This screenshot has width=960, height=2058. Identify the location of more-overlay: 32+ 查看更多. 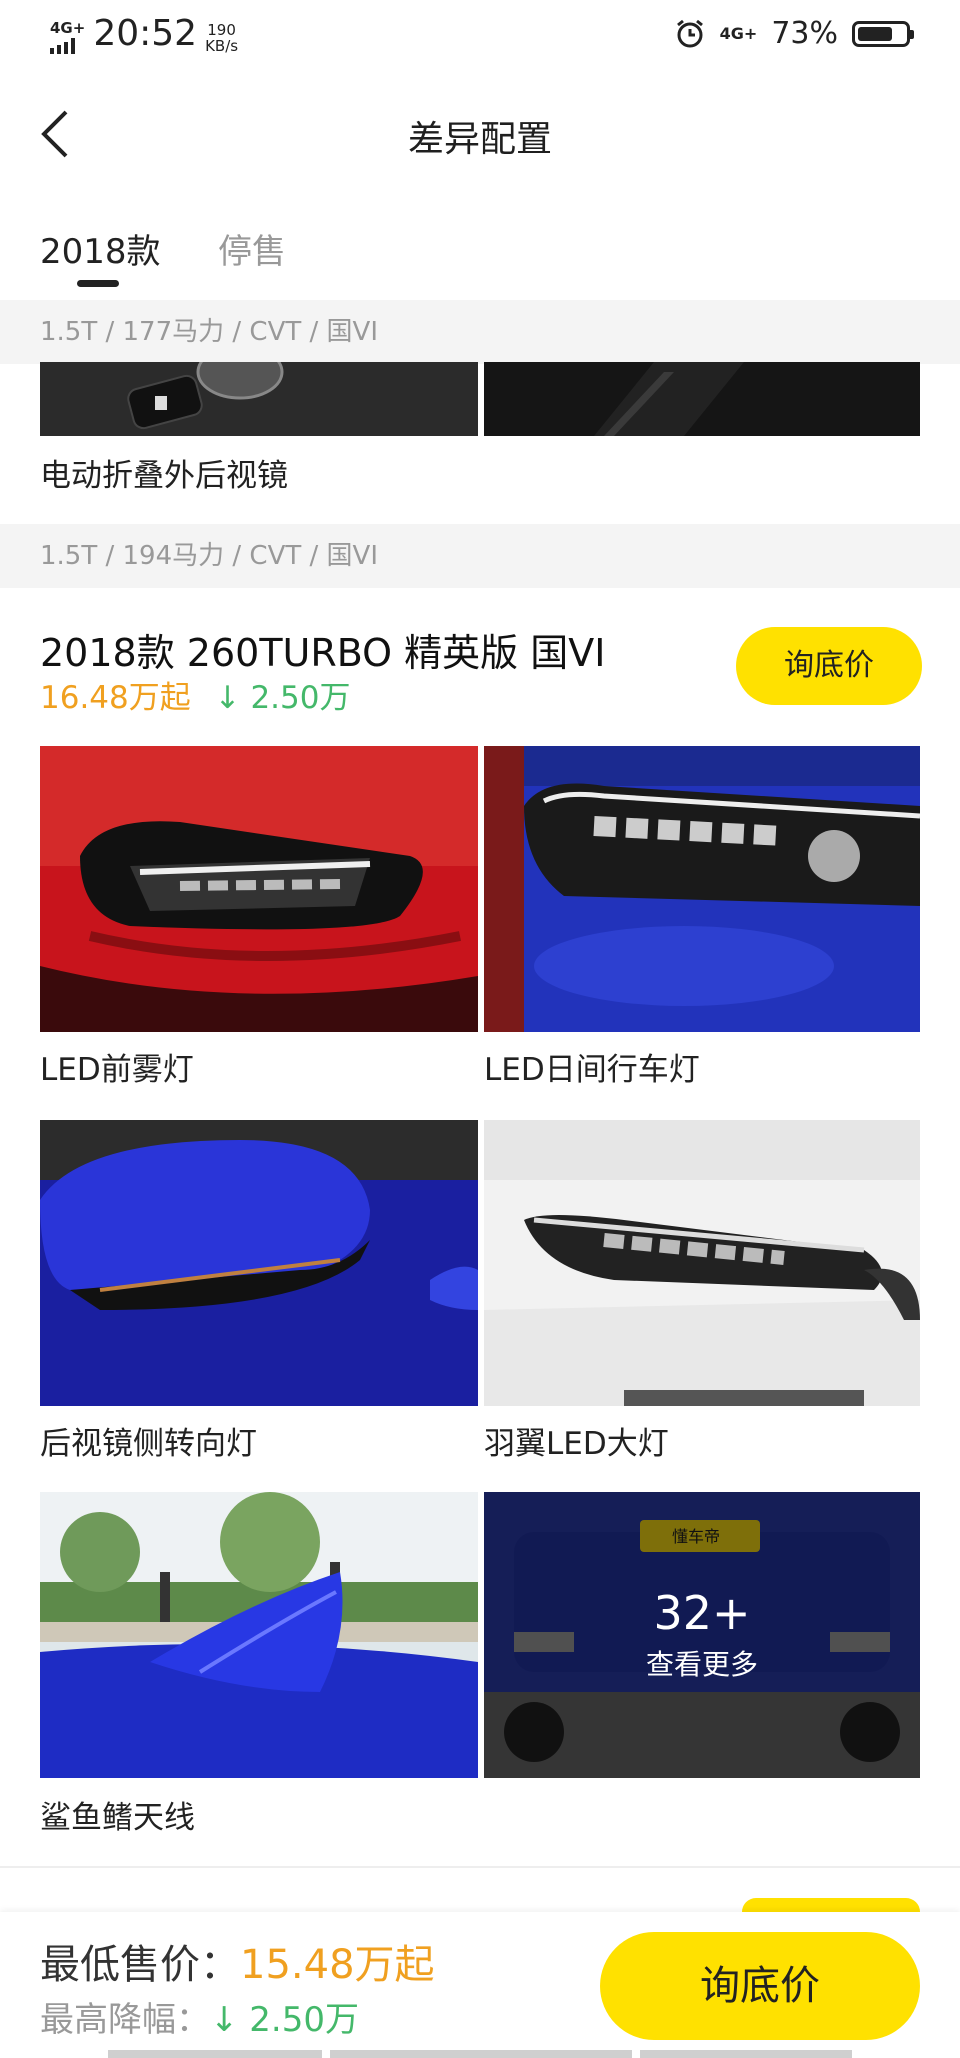
(702, 1635).